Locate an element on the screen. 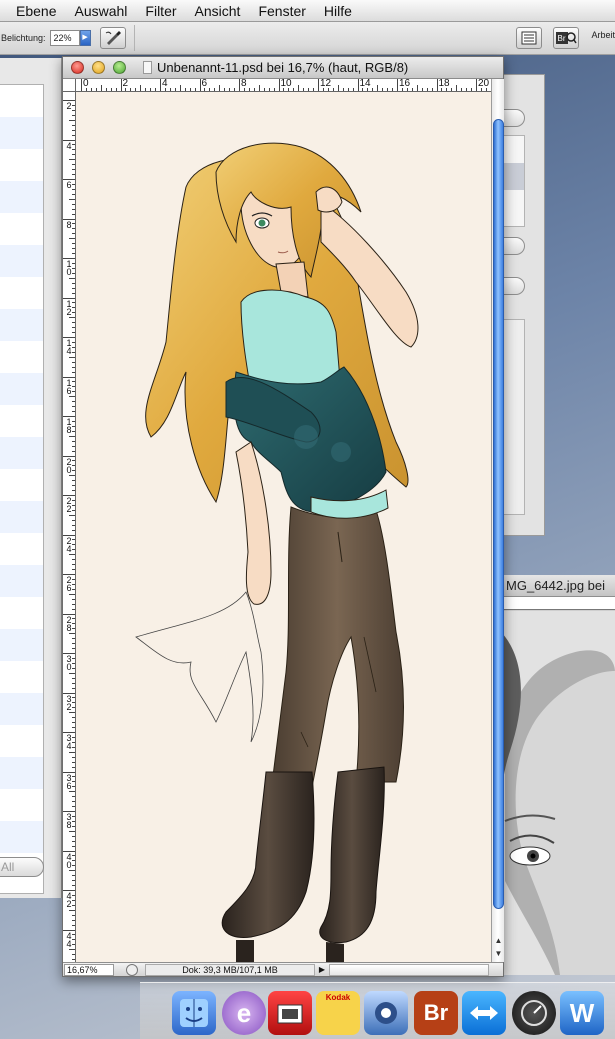 This screenshot has height=1039, width=615. palette-well-button is located at coordinates (529, 38).